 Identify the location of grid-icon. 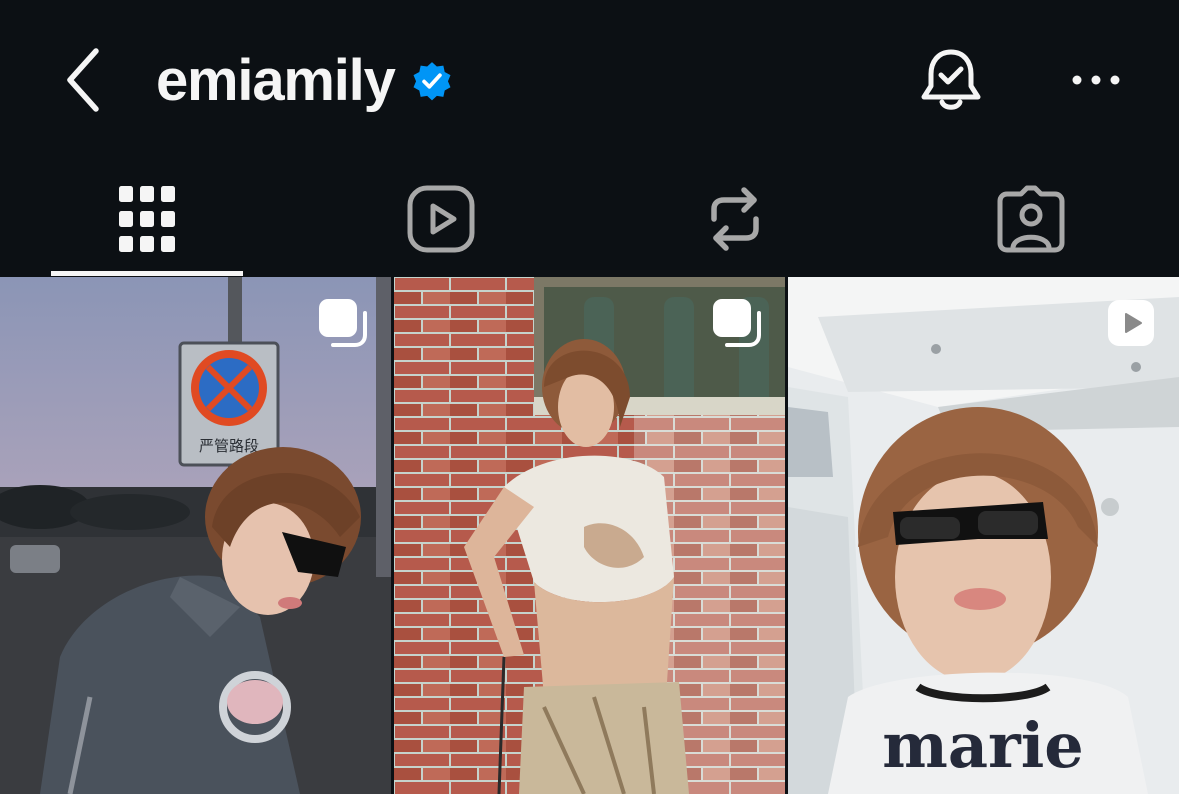
(147, 218).